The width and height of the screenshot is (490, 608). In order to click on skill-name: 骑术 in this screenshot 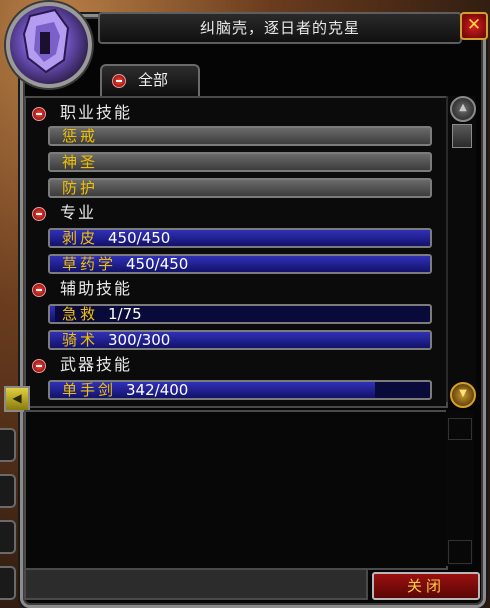, I will do `click(80, 340)`.